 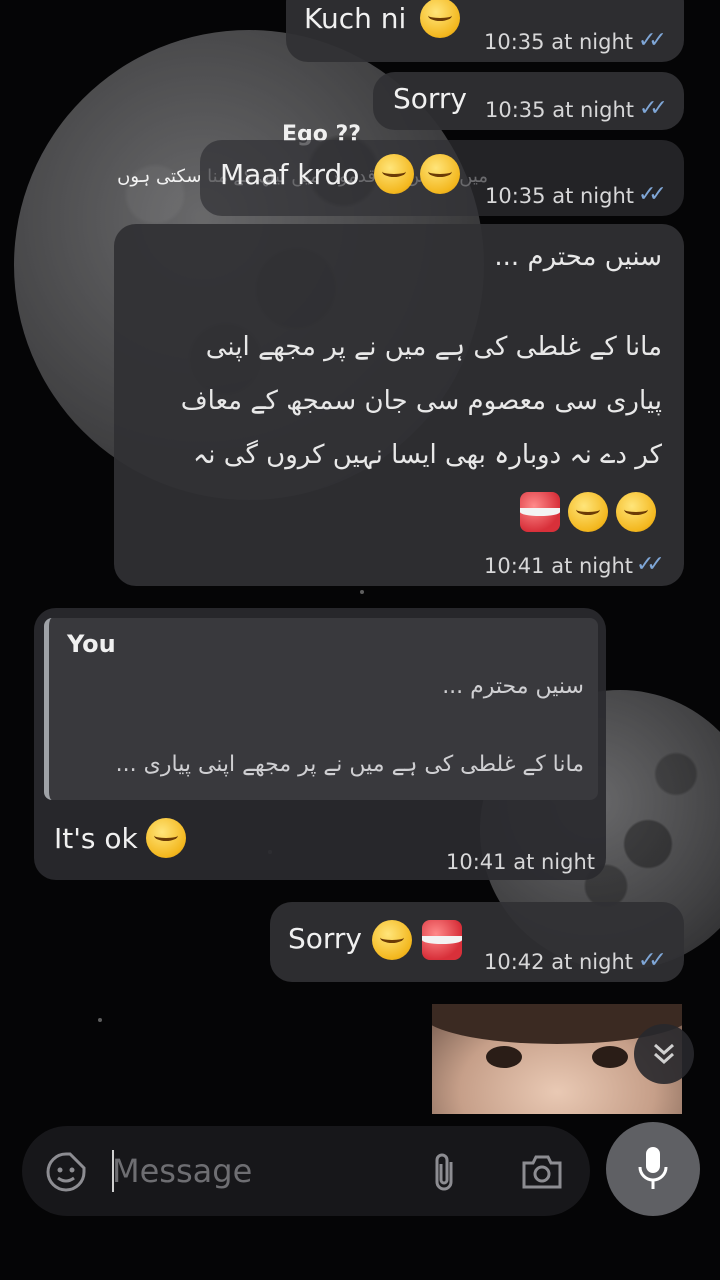 I want to click on paperclip-icon, so click(x=444, y=1172).